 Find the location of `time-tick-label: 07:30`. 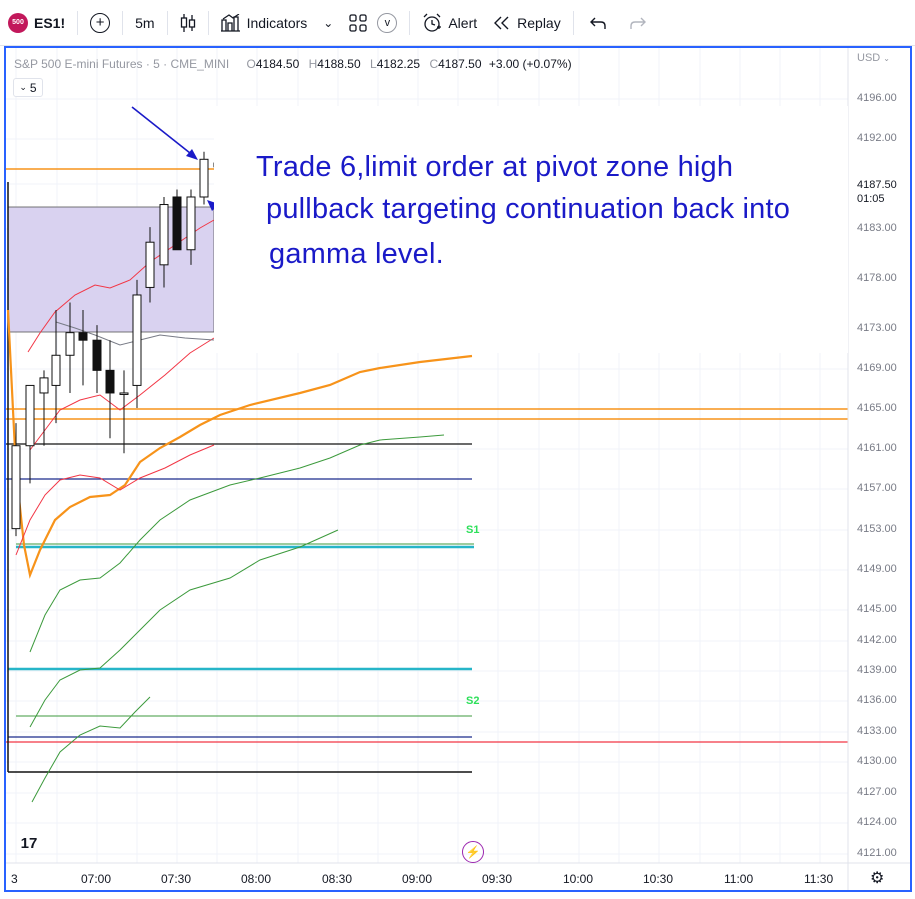

time-tick-label: 07:30 is located at coordinates (176, 879).